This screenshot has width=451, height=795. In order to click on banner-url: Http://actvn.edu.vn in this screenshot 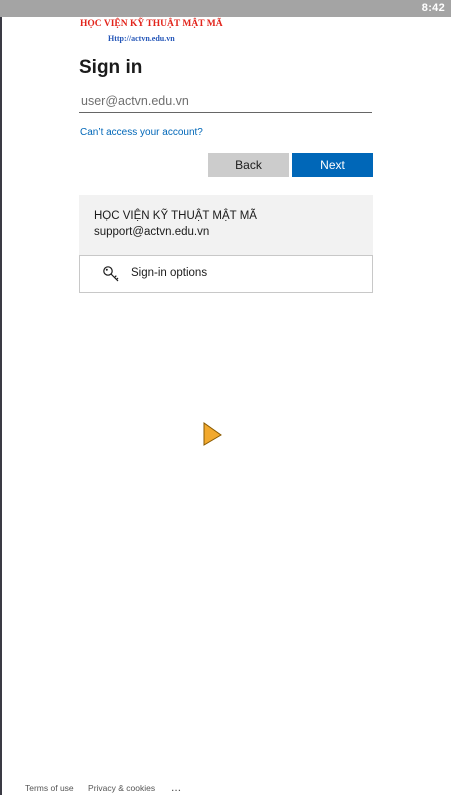, I will do `click(141, 38)`.